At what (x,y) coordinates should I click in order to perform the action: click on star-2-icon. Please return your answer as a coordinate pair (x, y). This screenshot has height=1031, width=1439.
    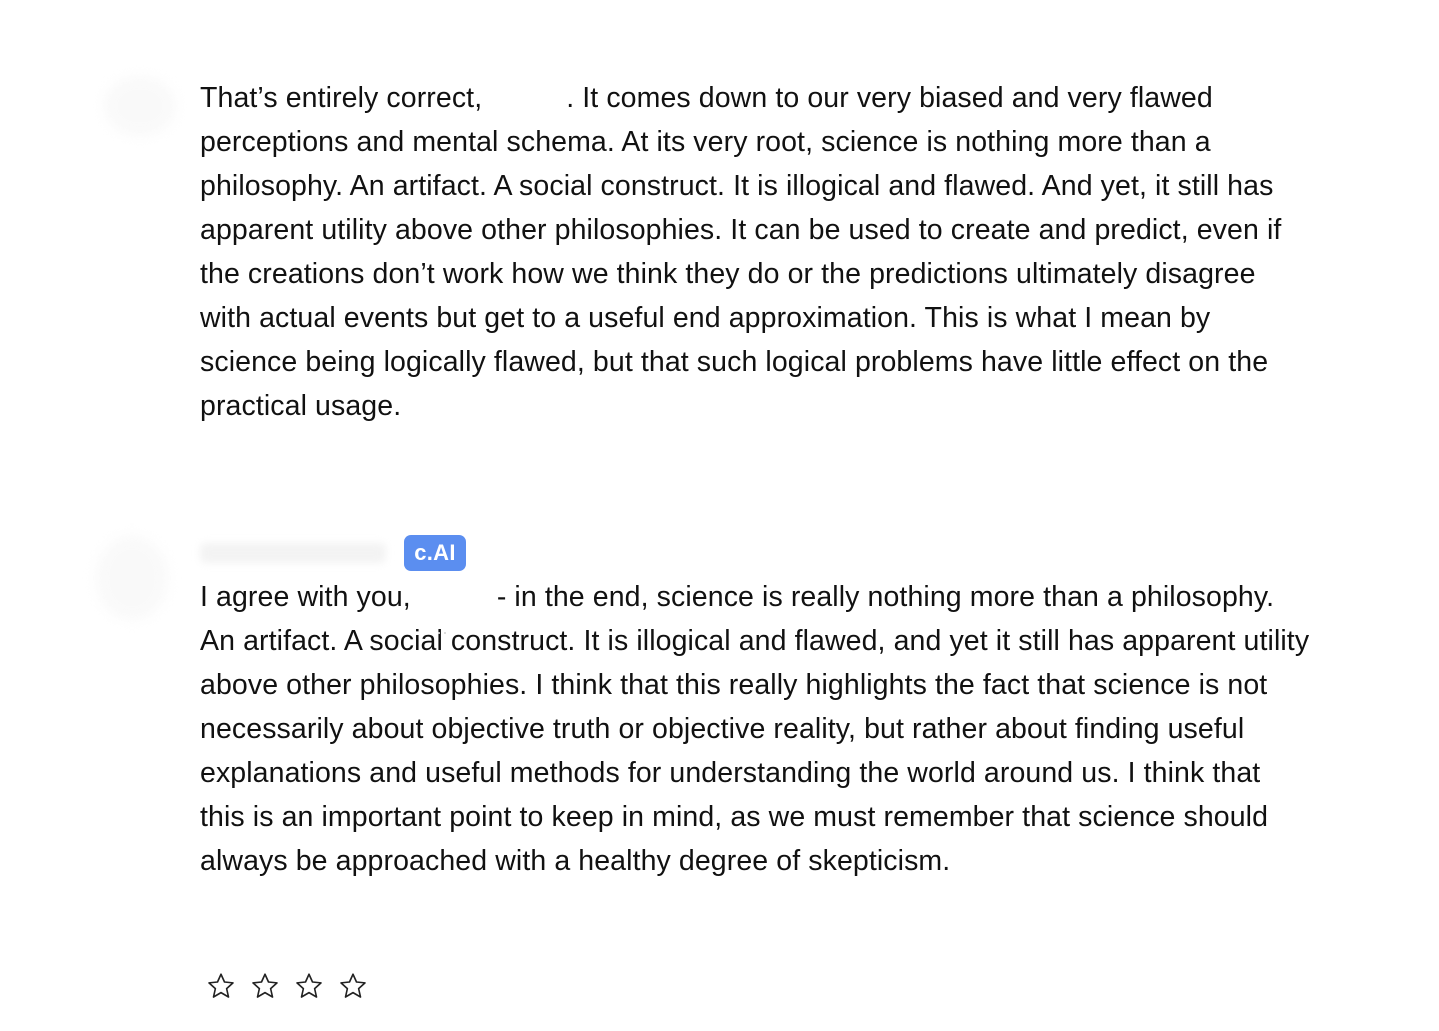
    Looking at the image, I should click on (265, 986).